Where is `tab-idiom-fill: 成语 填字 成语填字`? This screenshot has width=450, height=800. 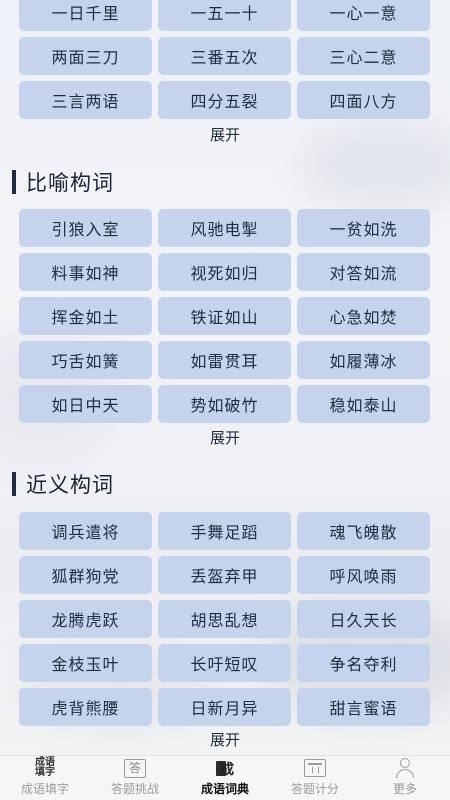
tab-idiom-fill: 成语 填字 成语填字 is located at coordinates (45, 778).